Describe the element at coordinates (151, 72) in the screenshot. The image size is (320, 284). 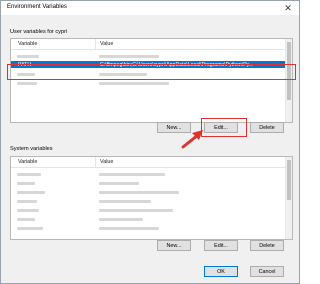
I see `path-row-highlight` at that location.